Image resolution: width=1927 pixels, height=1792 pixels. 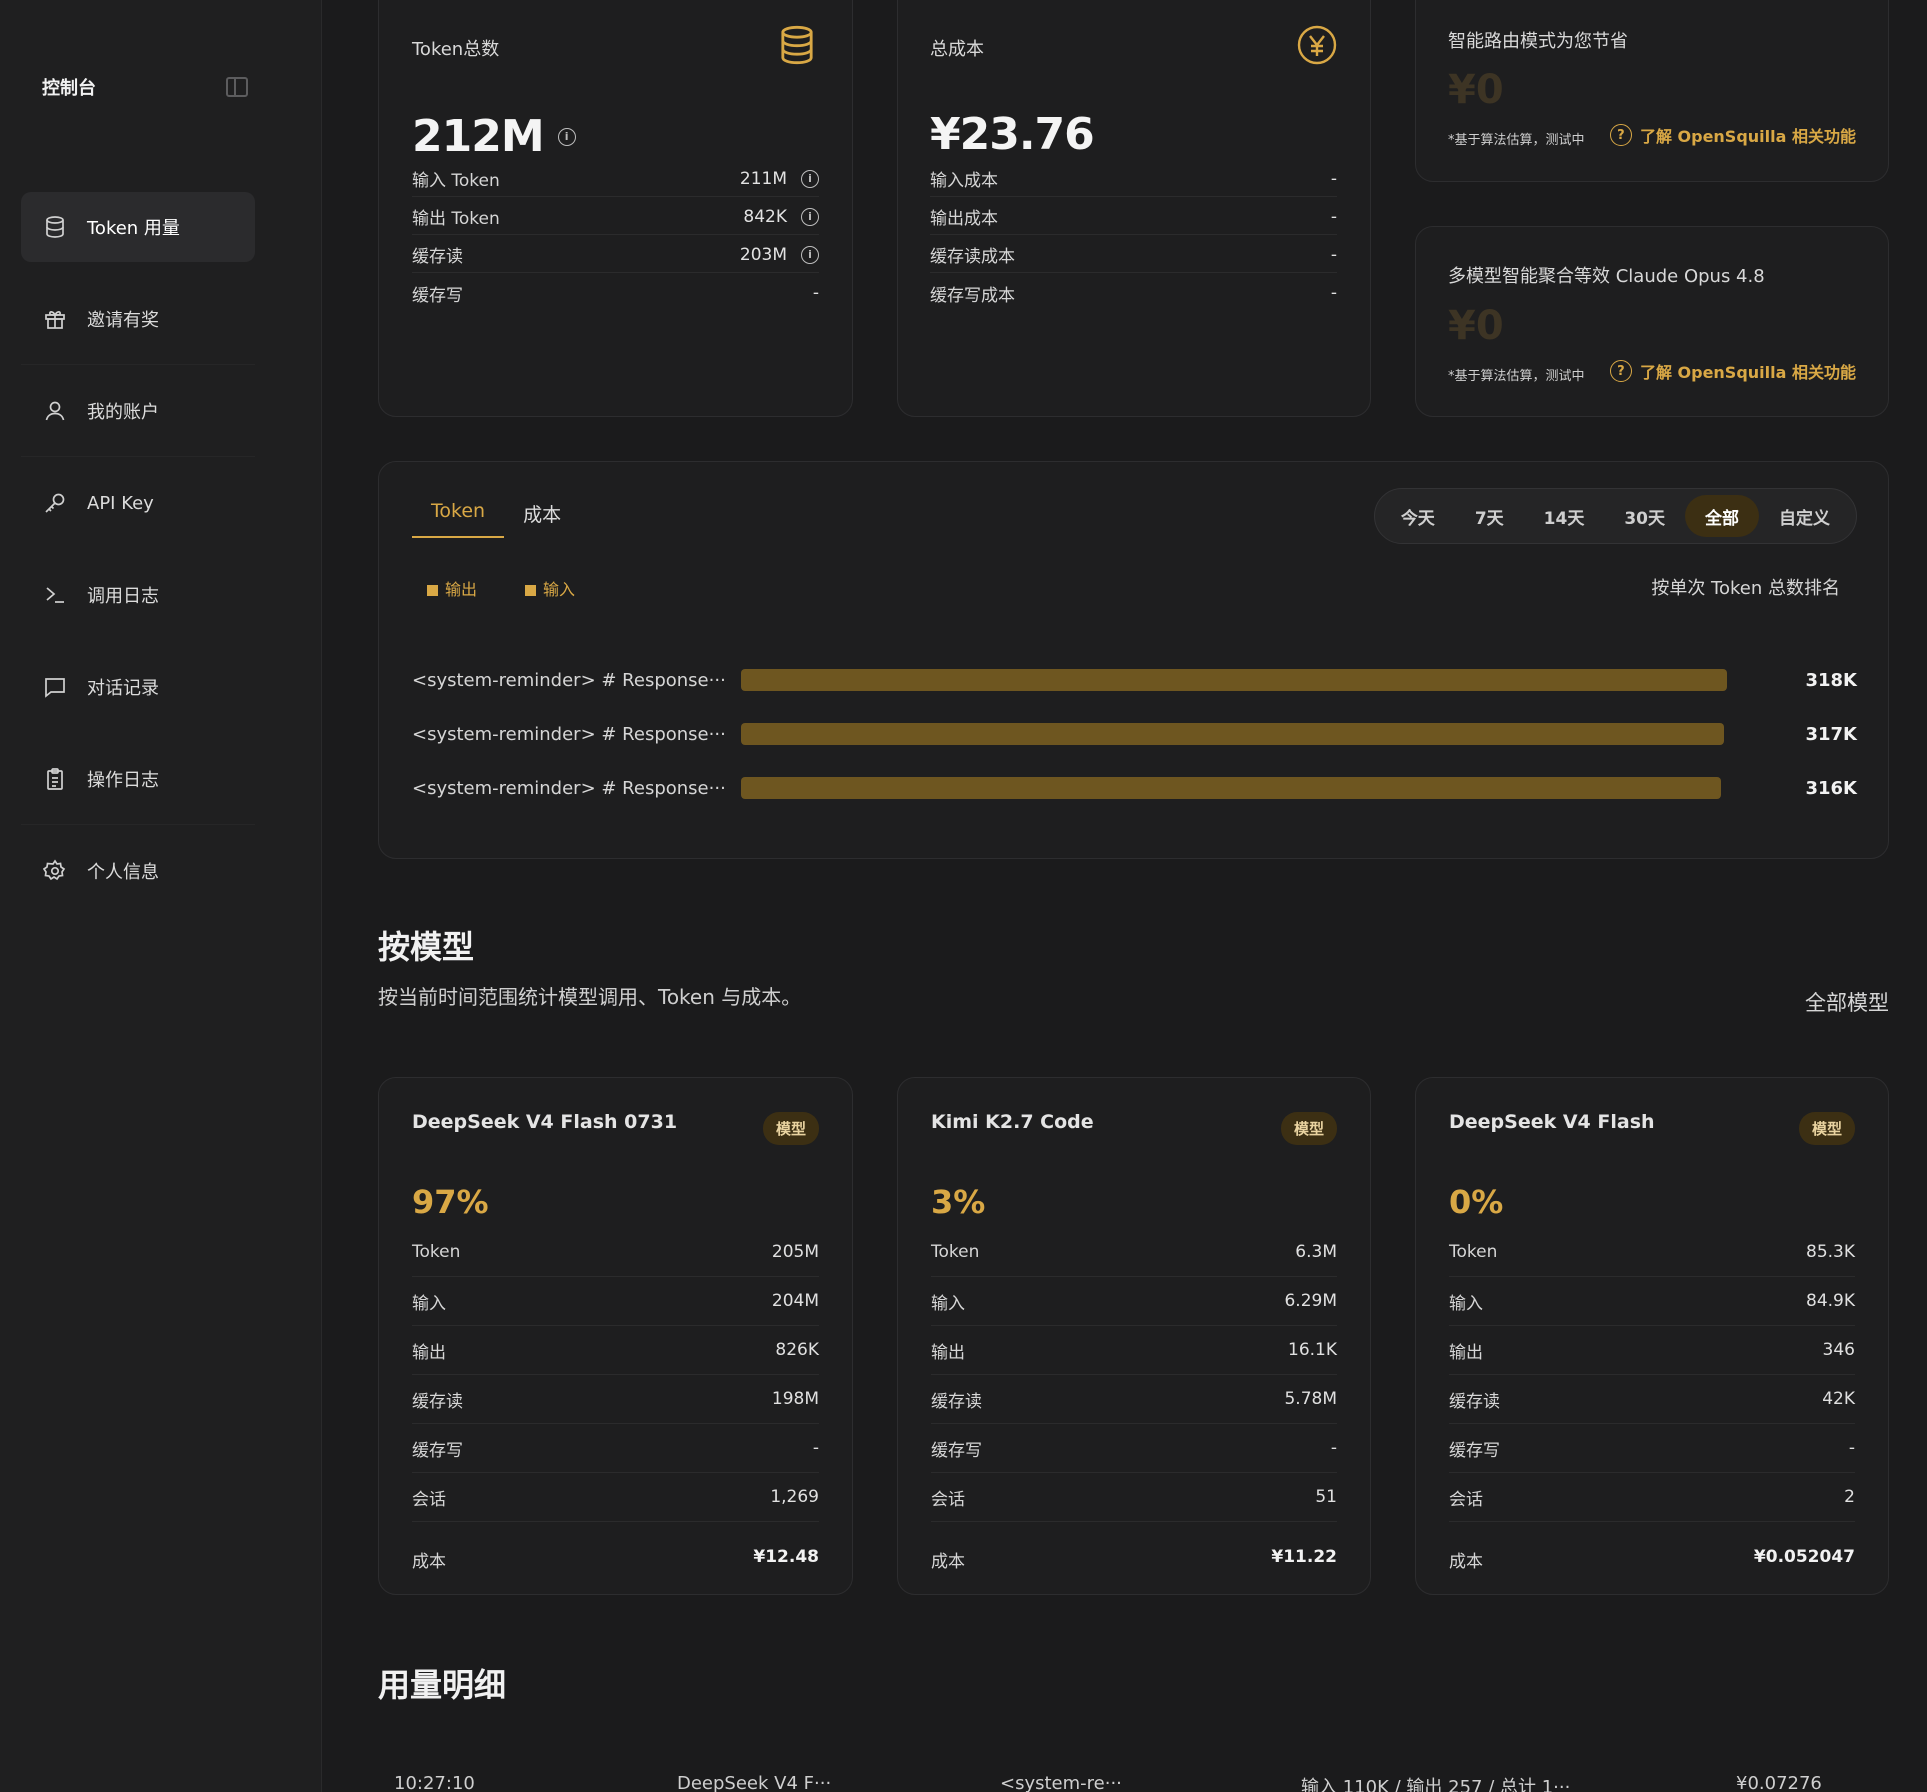 What do you see at coordinates (797, 1350) in the screenshot?
I see `model-stat-value: 826K` at bounding box center [797, 1350].